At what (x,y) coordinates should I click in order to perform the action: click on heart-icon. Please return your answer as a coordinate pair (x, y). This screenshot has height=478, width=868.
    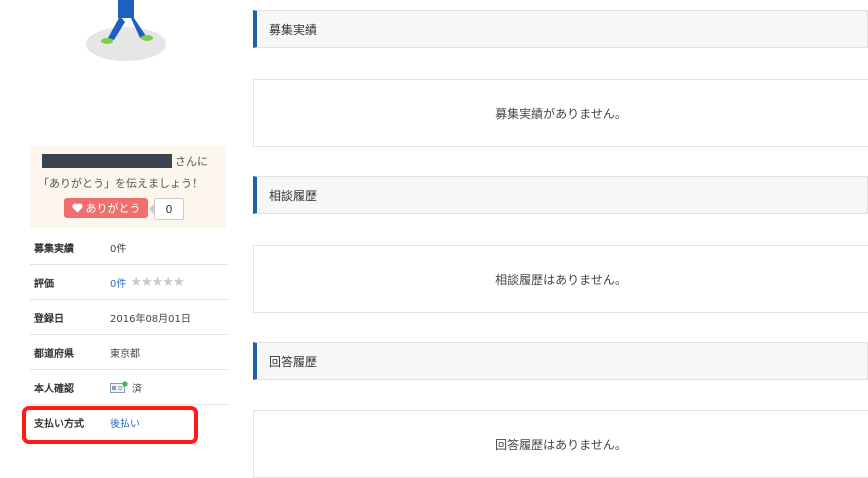
    Looking at the image, I should click on (77, 208).